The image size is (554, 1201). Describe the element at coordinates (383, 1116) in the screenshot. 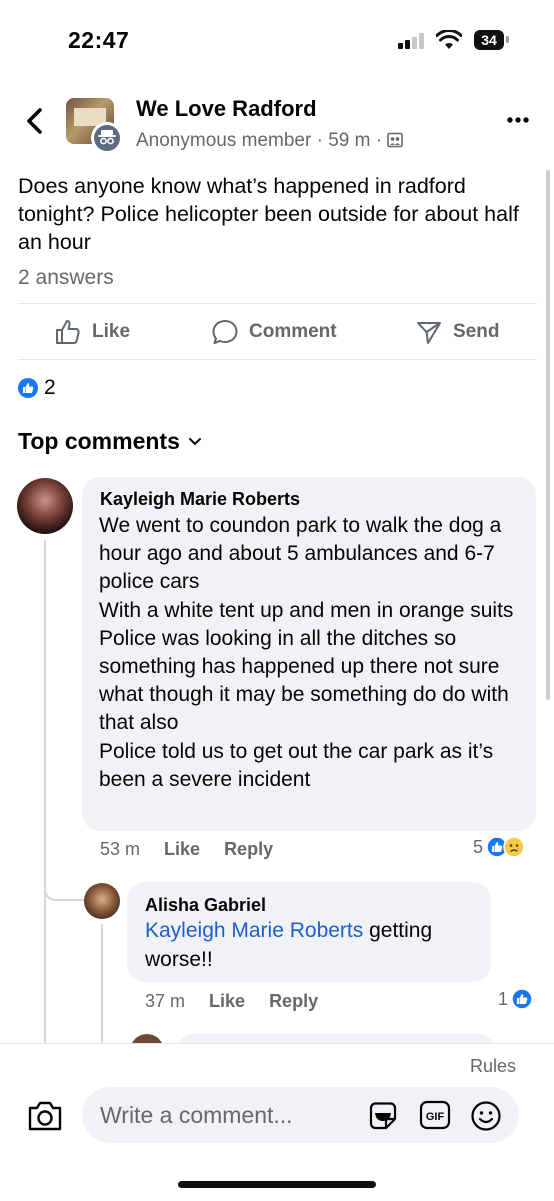

I see `sticker-icon` at that location.